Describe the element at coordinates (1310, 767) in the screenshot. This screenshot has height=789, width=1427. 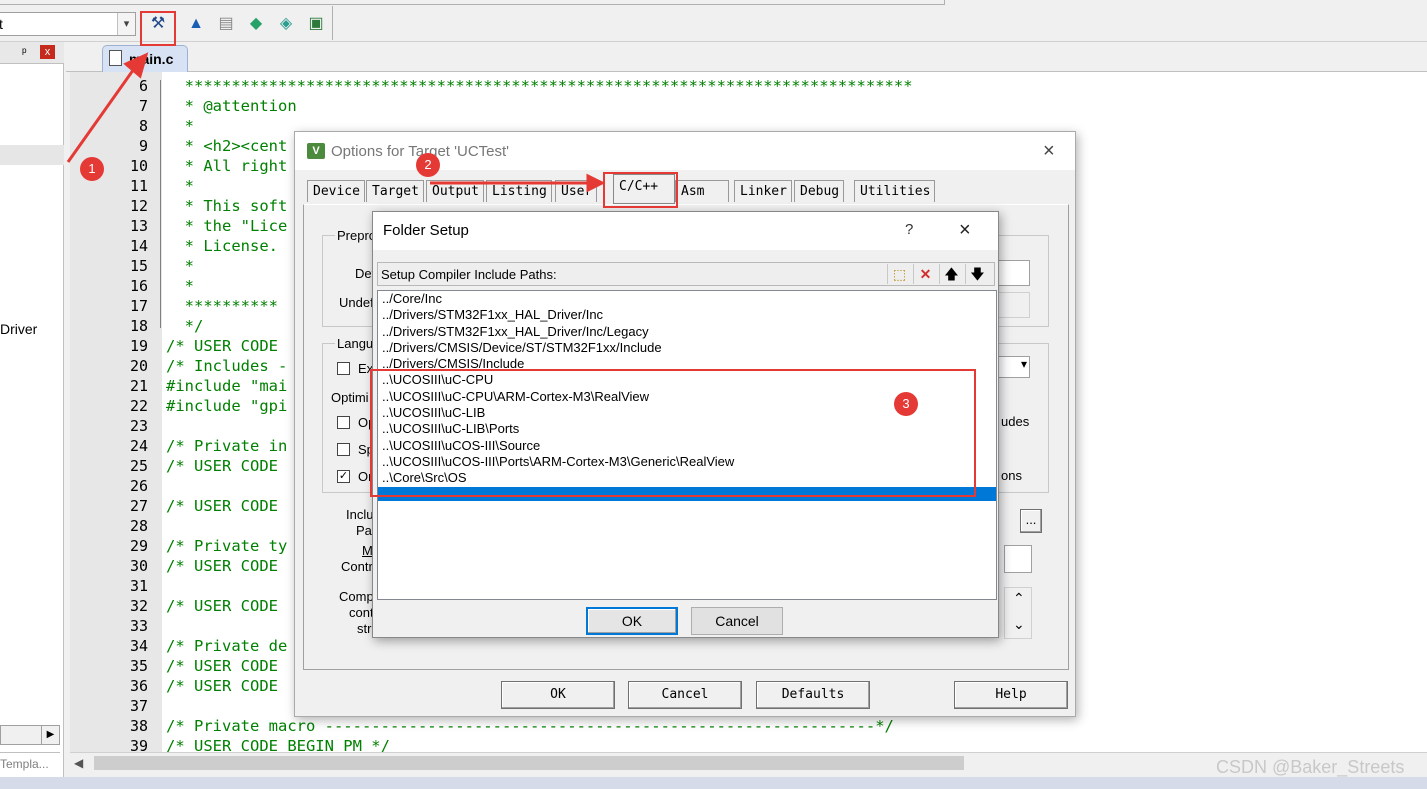
I see `watermark: CSDN @Baker_Streets` at that location.